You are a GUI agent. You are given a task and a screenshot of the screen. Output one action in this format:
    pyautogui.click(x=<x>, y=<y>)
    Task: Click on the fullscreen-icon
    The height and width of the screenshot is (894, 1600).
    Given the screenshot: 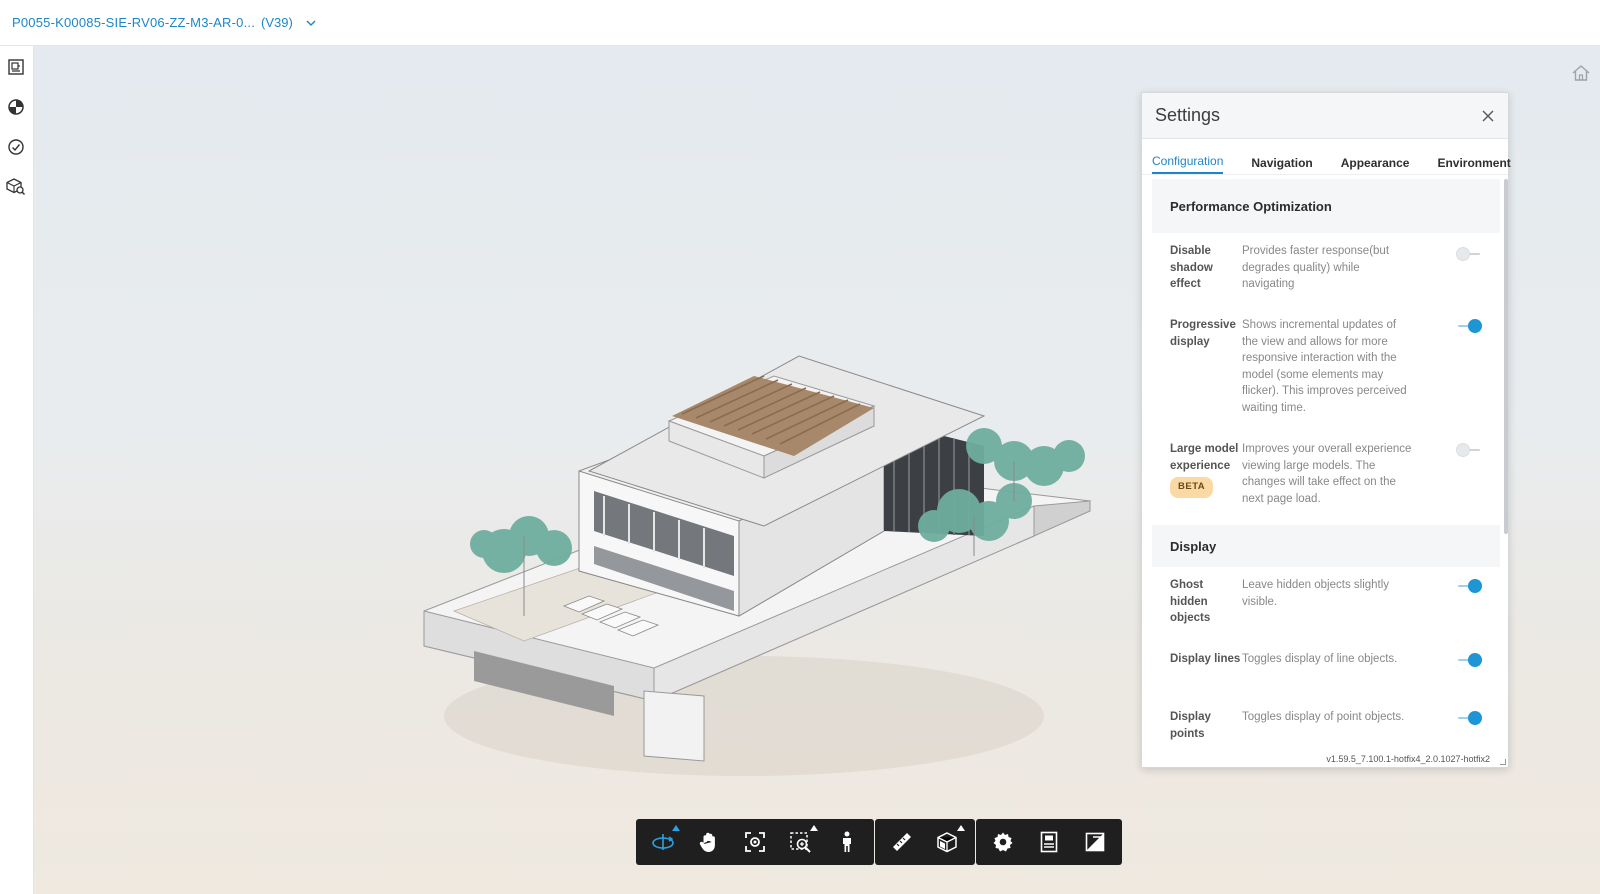 What is the action you would take?
    pyautogui.click(x=1095, y=842)
    